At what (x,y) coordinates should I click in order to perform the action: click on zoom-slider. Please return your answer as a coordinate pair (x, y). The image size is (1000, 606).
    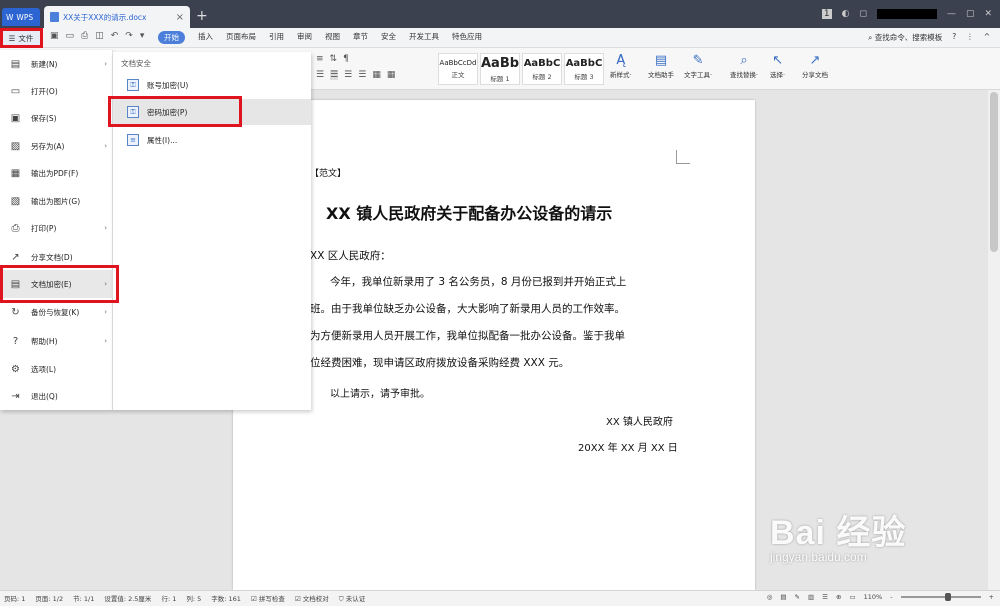
    Looking at the image, I should click on (940, 597).